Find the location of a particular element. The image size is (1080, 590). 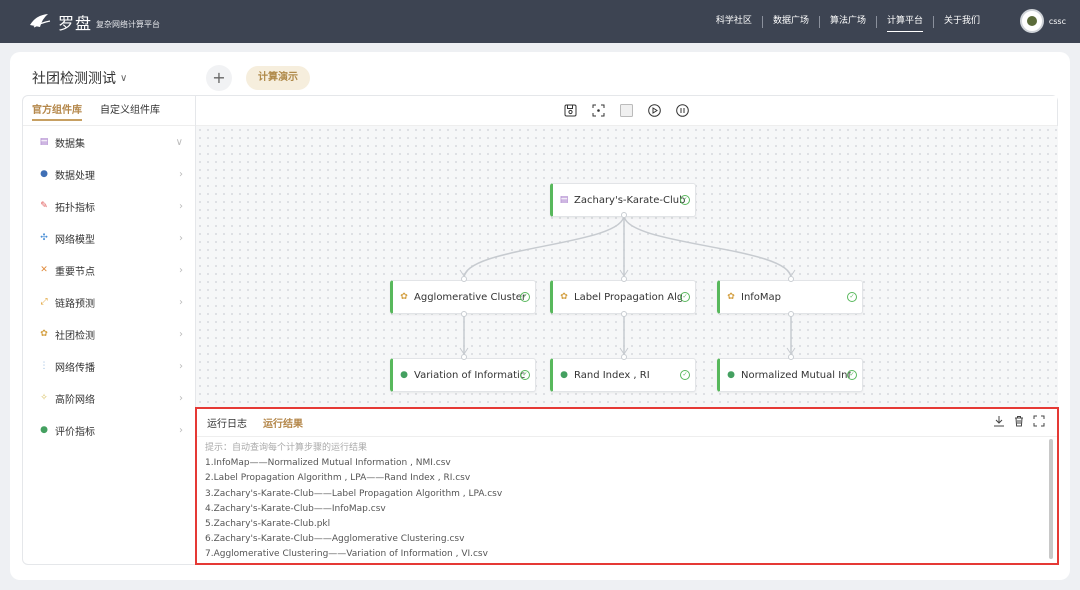

tab-run-results: 运行结果 is located at coordinates (283, 422).